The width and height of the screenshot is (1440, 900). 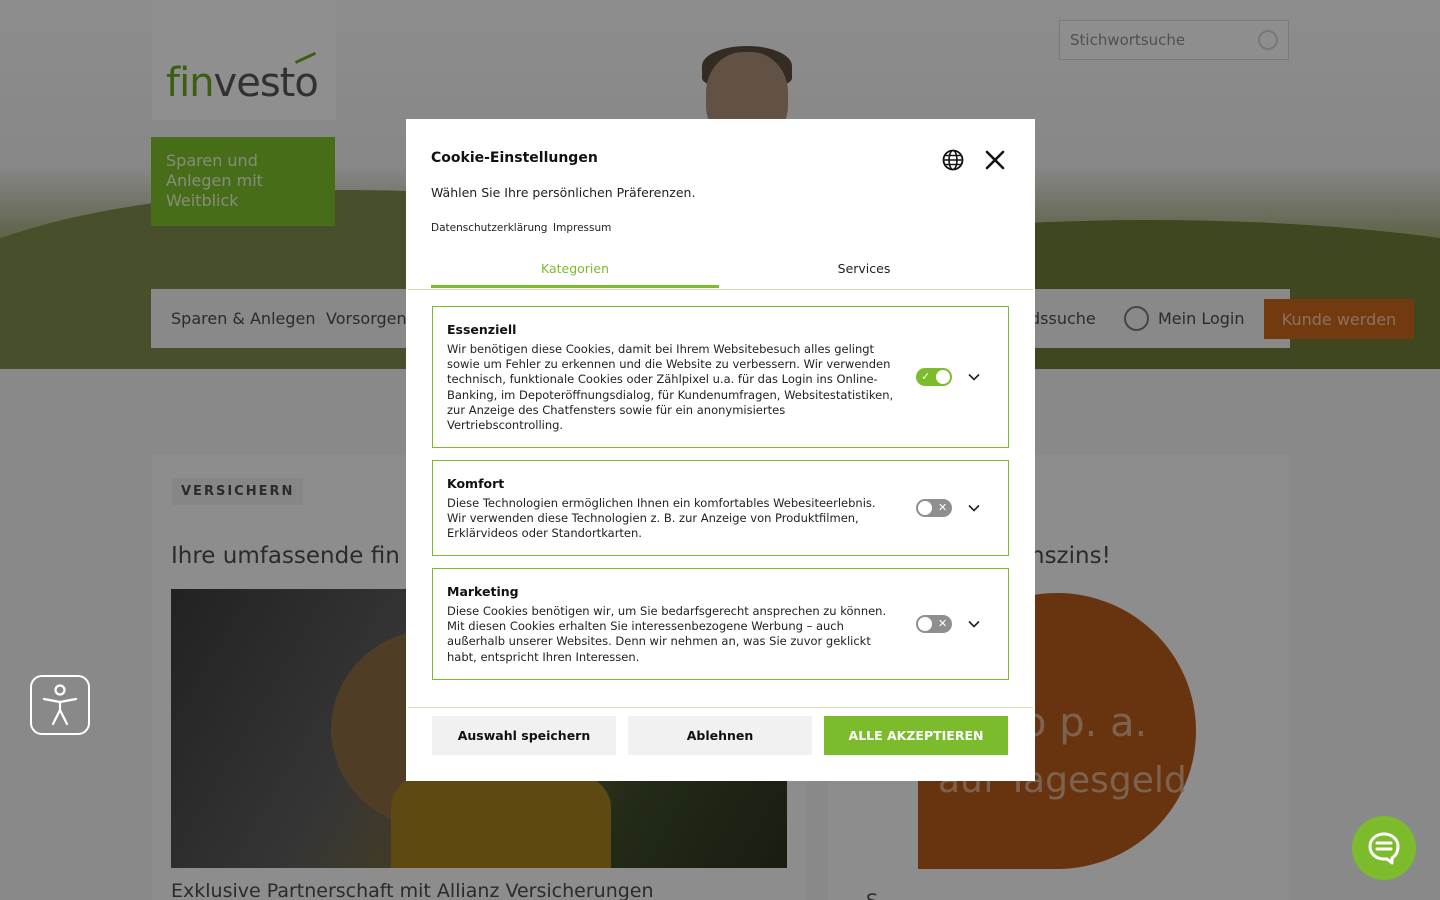 I want to click on category-title: Marketing, so click(x=483, y=591).